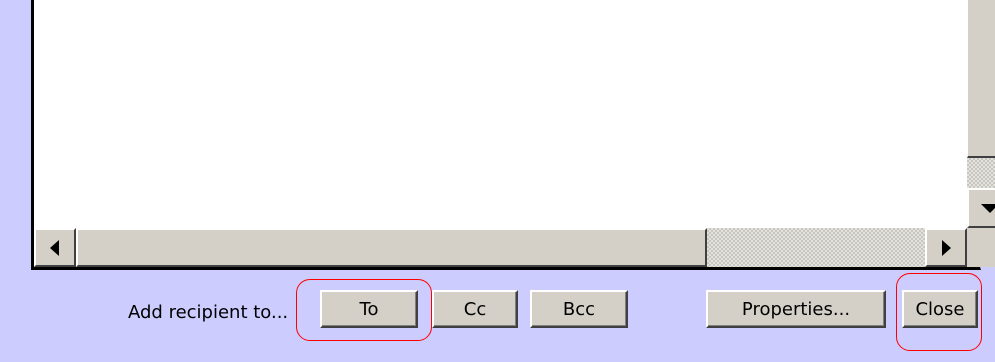 This screenshot has height=362, width=995. I want to click on horizontal-scrollbar, so click(500, 247).